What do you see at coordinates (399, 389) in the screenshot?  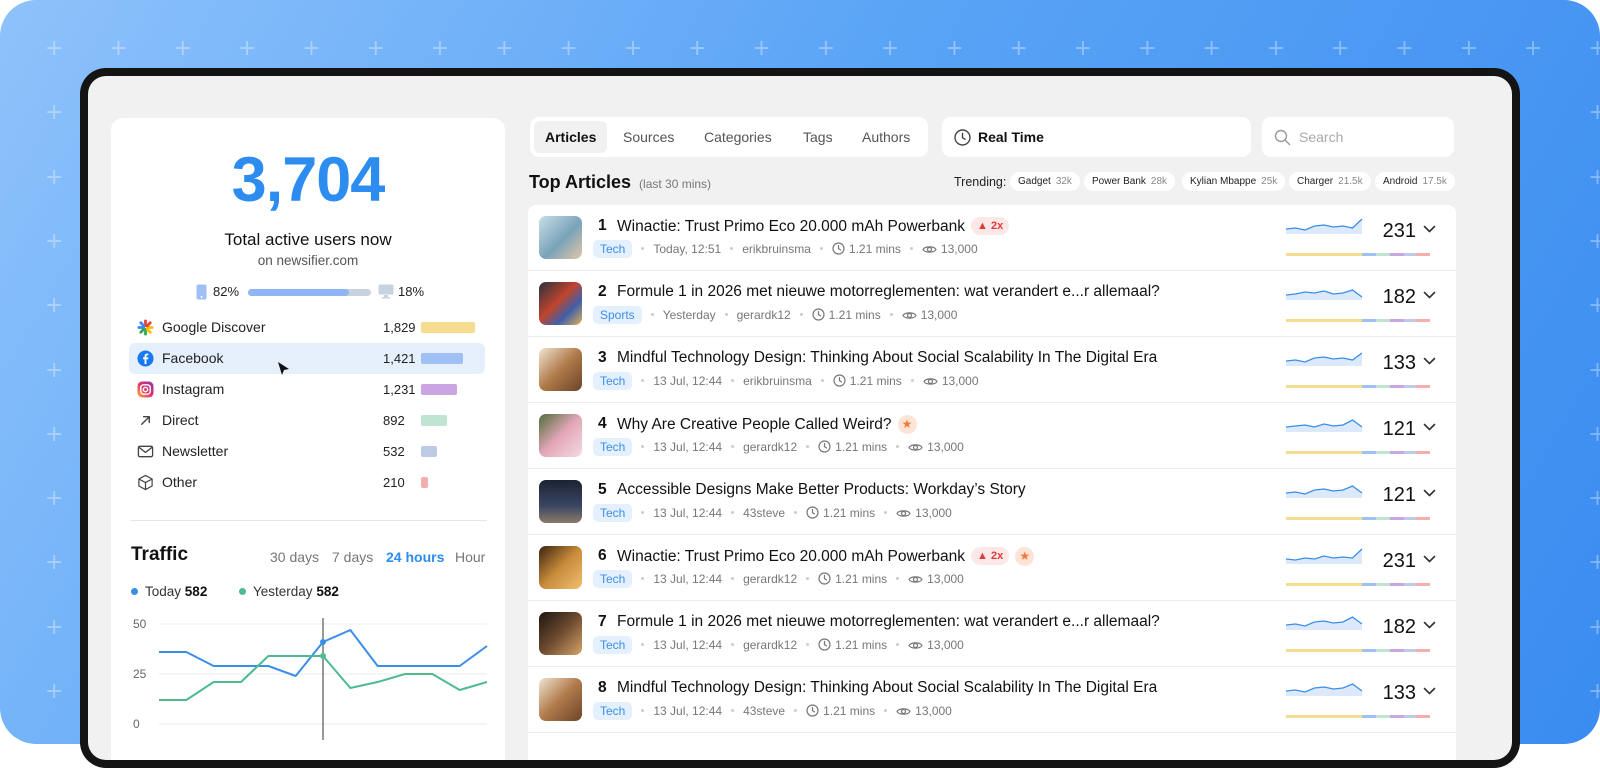 I see `source-value: 1,231` at bounding box center [399, 389].